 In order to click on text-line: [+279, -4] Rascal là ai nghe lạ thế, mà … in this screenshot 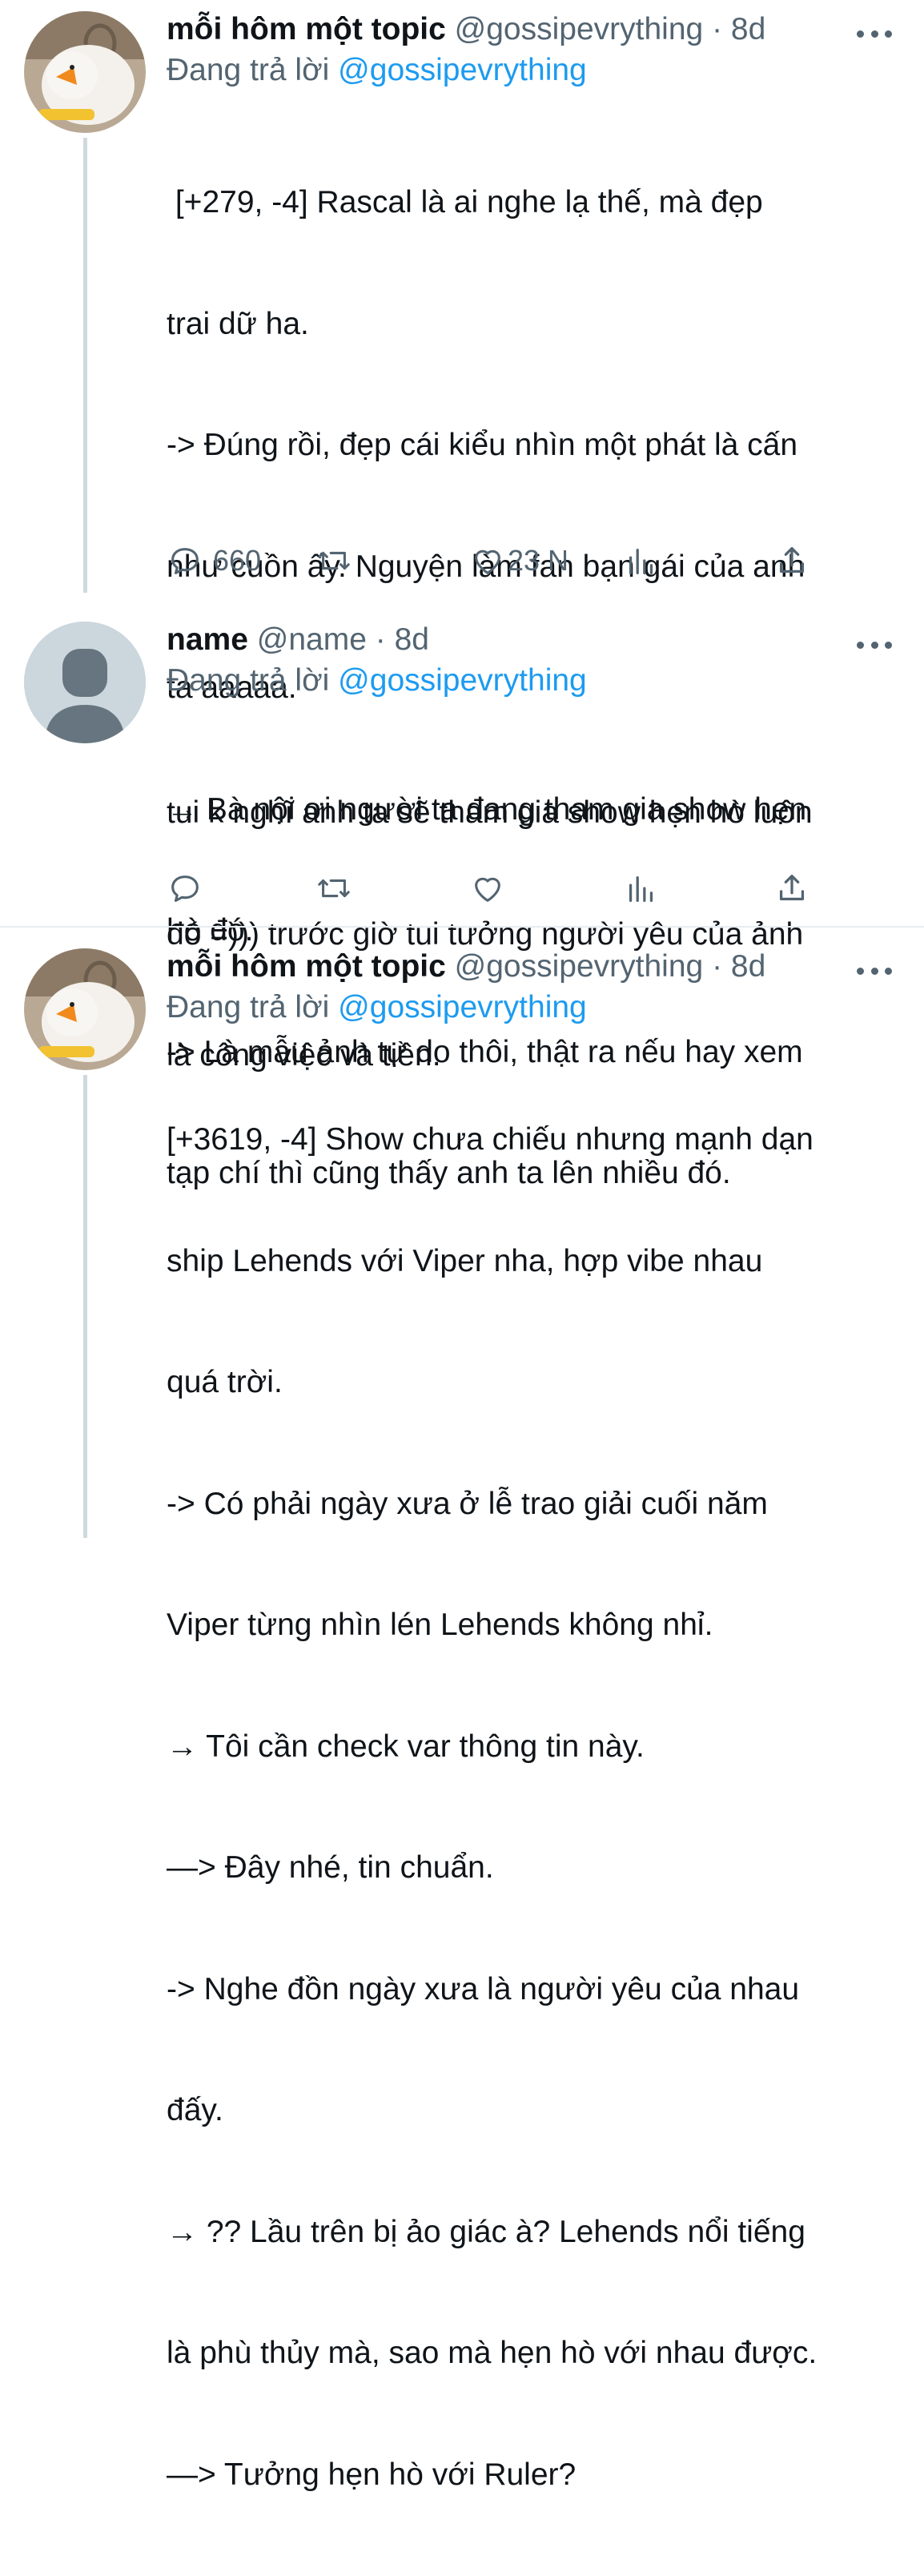, I will do `click(465, 202)`.